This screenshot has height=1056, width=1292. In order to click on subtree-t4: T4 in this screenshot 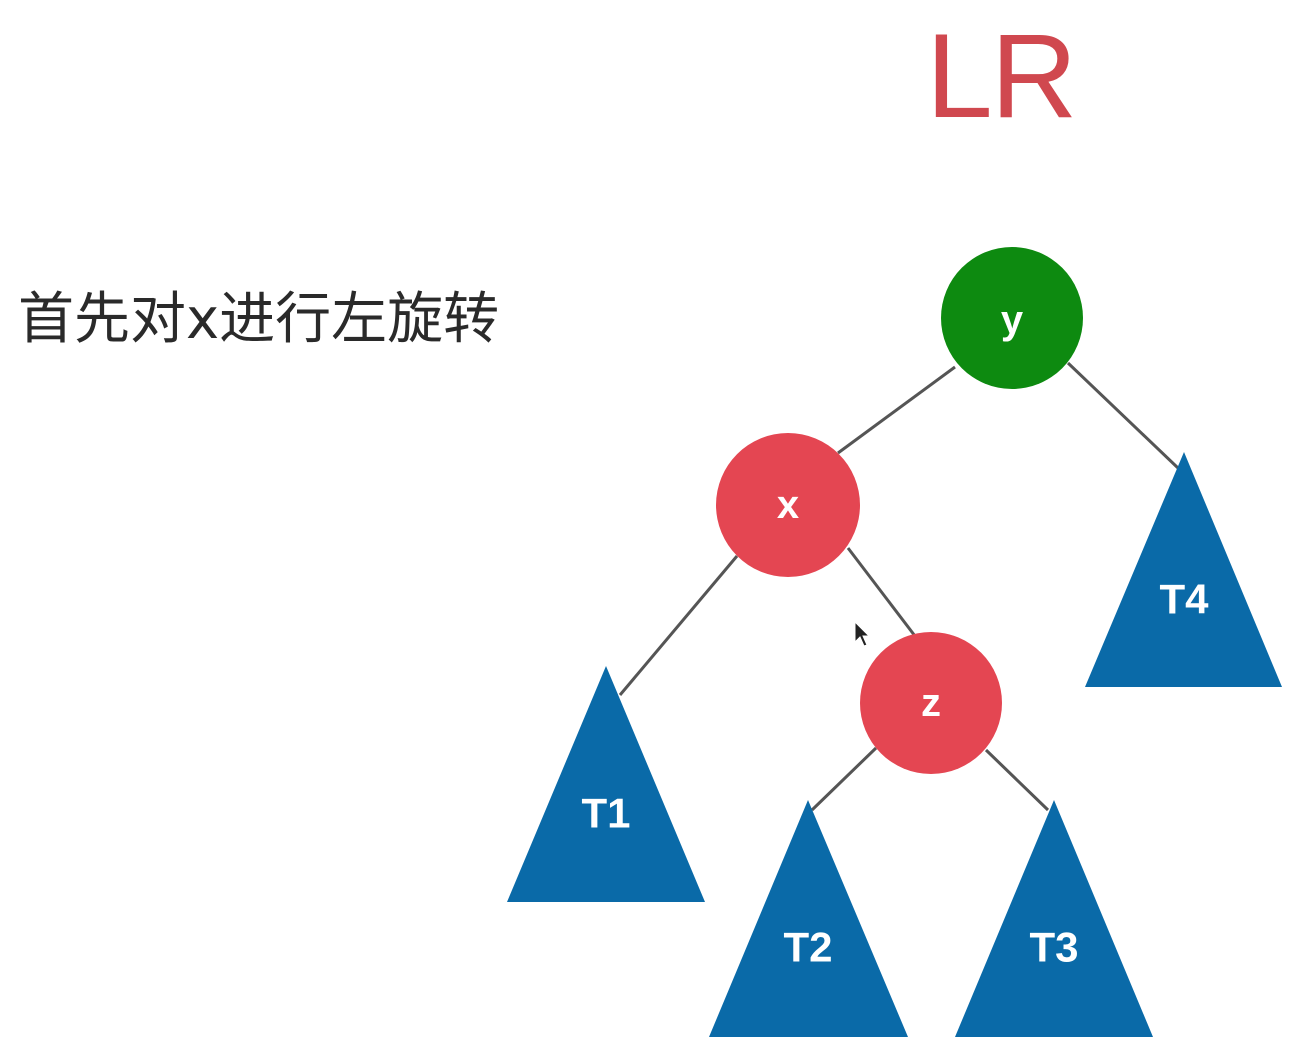, I will do `click(1183, 569)`.